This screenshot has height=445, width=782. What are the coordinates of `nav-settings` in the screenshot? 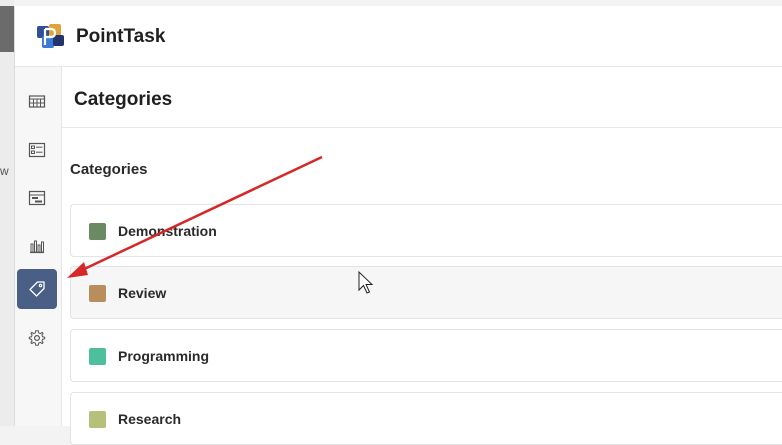 It's located at (37, 338).